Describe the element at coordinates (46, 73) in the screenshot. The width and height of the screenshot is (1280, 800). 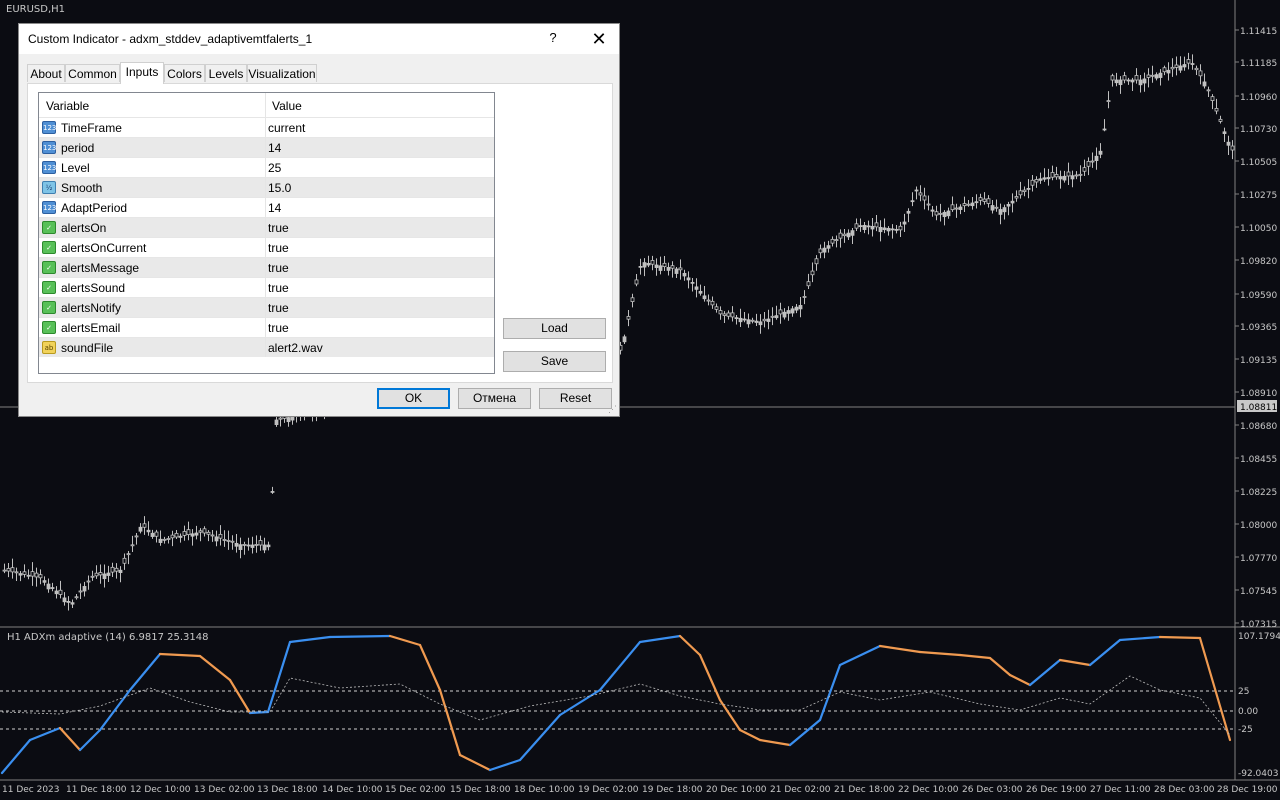
I see `tab-about: About` at that location.